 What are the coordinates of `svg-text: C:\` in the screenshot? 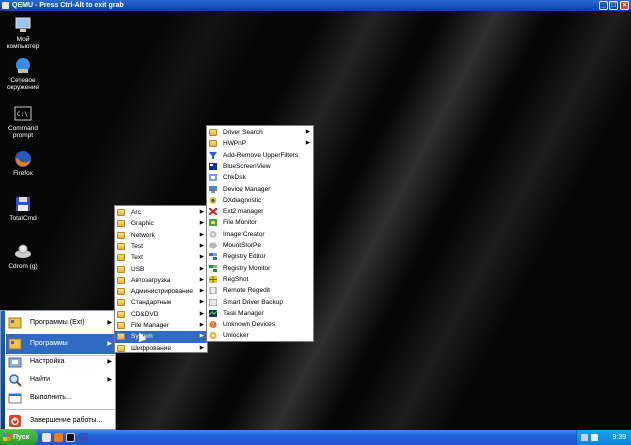 It's located at (22, 114).